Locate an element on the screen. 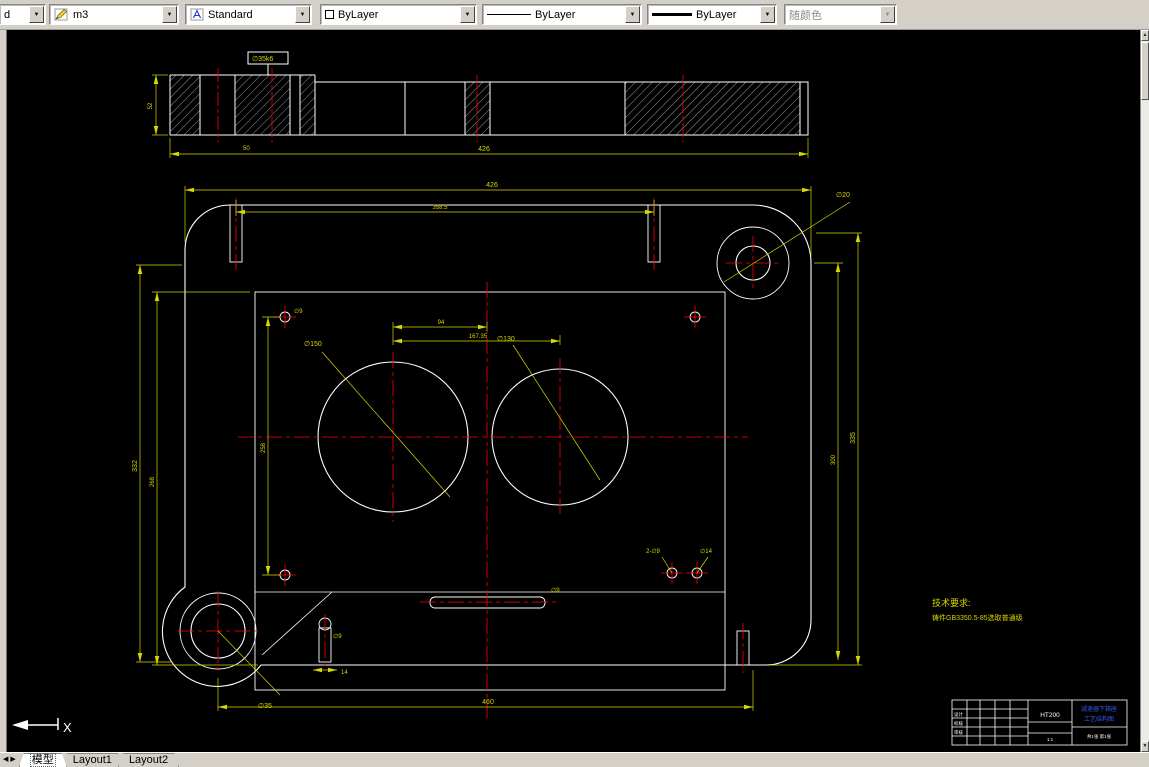 This screenshot has width=1149, height=767. checker-label: 校核 is located at coordinates (958, 723).